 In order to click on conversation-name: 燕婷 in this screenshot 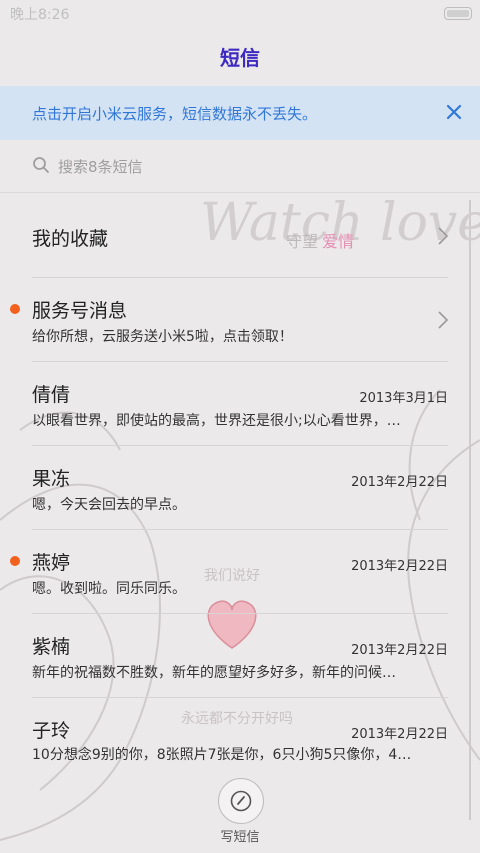, I will do `click(51, 563)`.